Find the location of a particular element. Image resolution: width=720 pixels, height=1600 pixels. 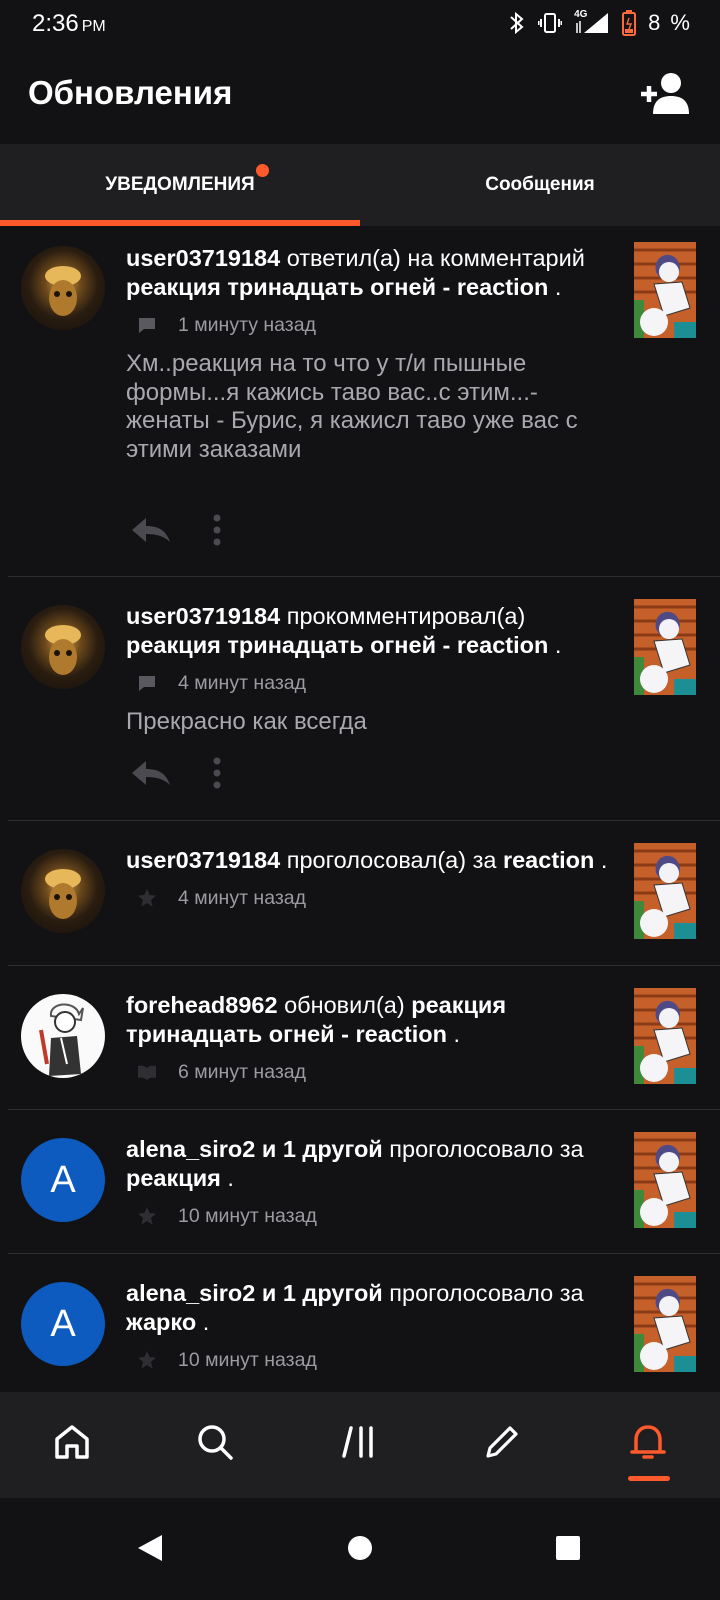

system-home-button is located at coordinates (360, 1548).